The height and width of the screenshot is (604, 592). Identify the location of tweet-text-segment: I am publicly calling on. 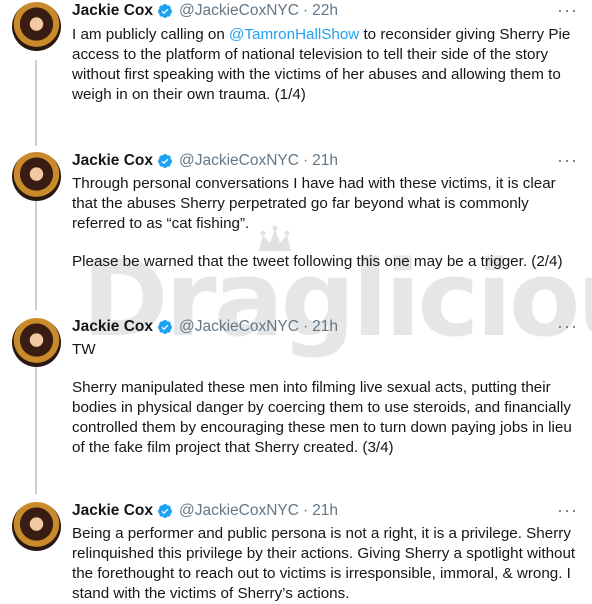
(151, 34).